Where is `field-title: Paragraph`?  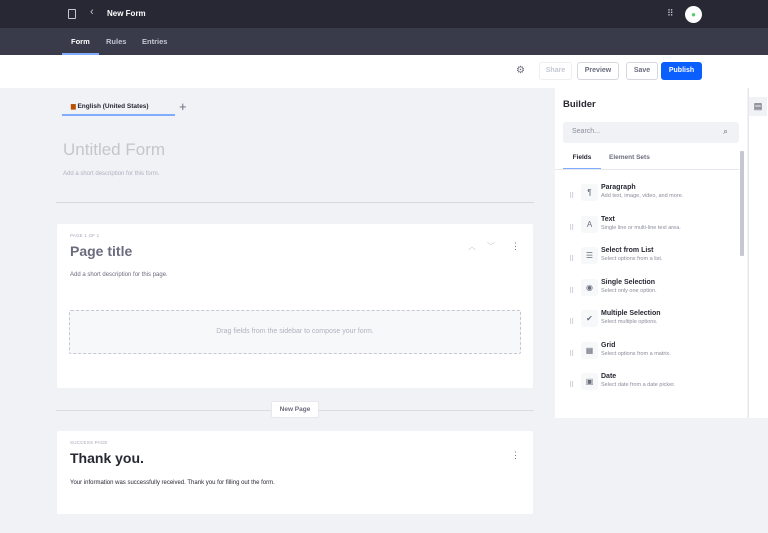 field-title: Paragraph is located at coordinates (618, 187).